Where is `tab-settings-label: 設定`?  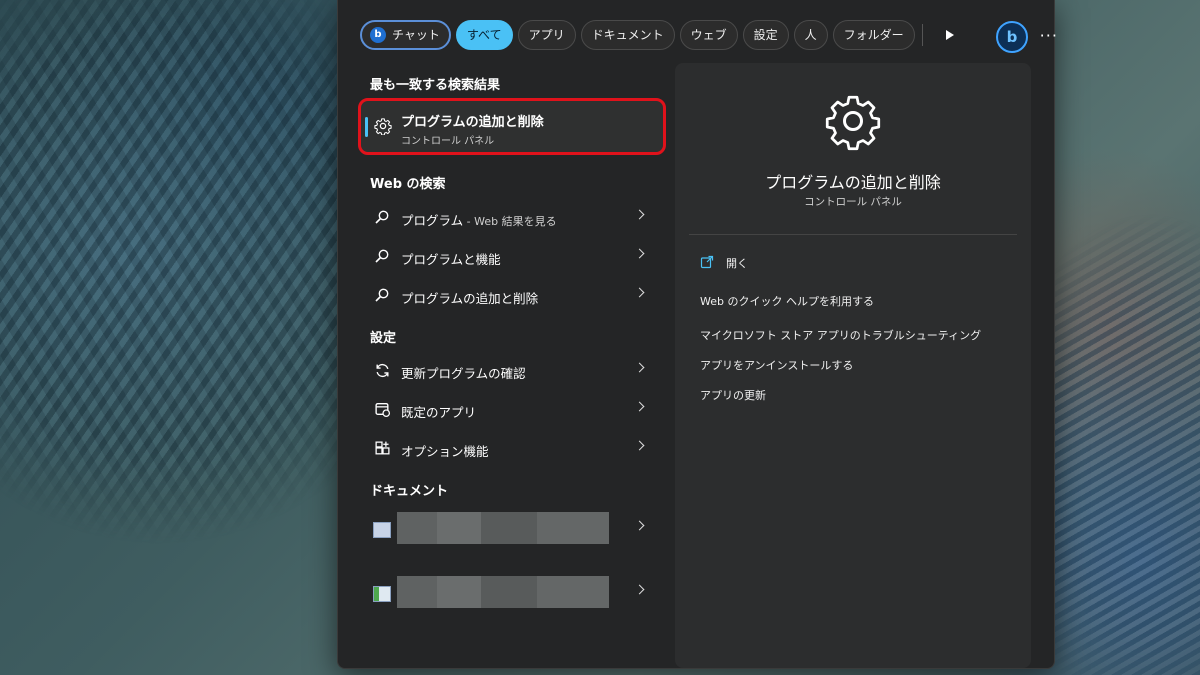 tab-settings-label: 設定 is located at coordinates (765, 35).